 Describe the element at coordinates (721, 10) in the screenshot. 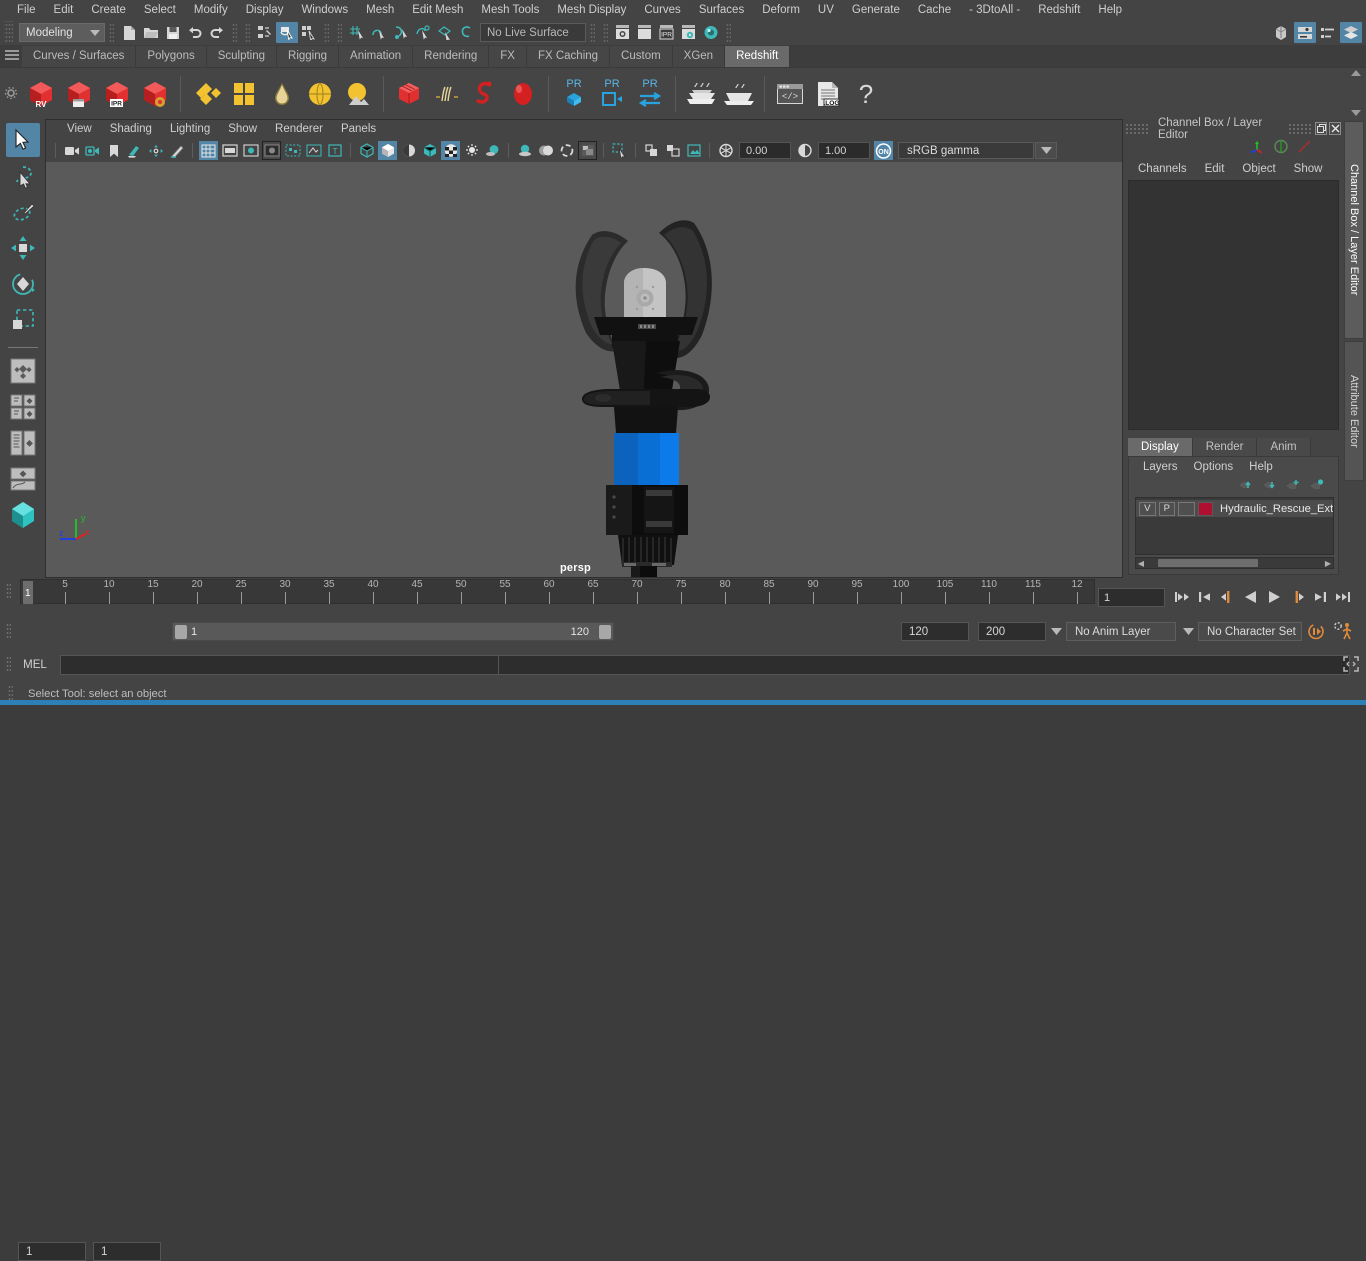

I see `menu-surfaces: Surfaces` at that location.